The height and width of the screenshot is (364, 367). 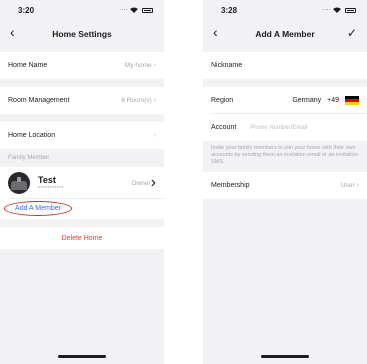 I want to click on nickname-row: Nickname, so click(x=285, y=65).